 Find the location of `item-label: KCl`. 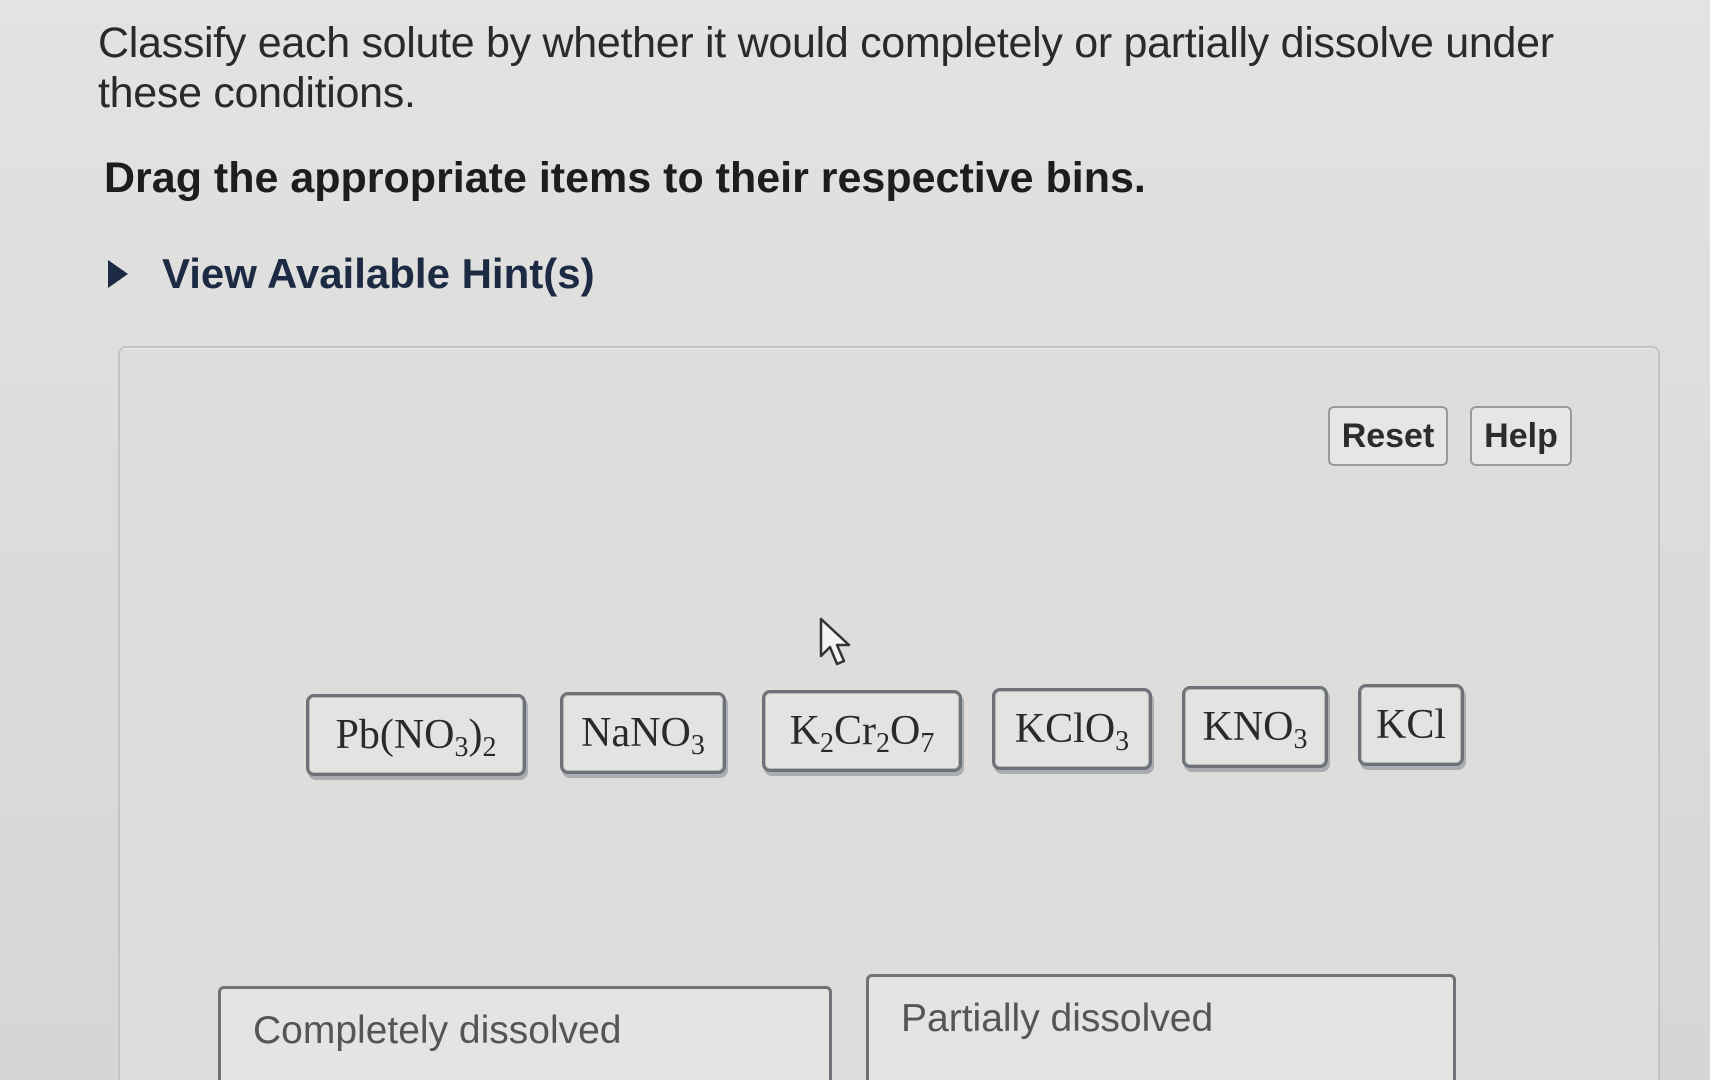

item-label: KCl is located at coordinates (1410, 725).